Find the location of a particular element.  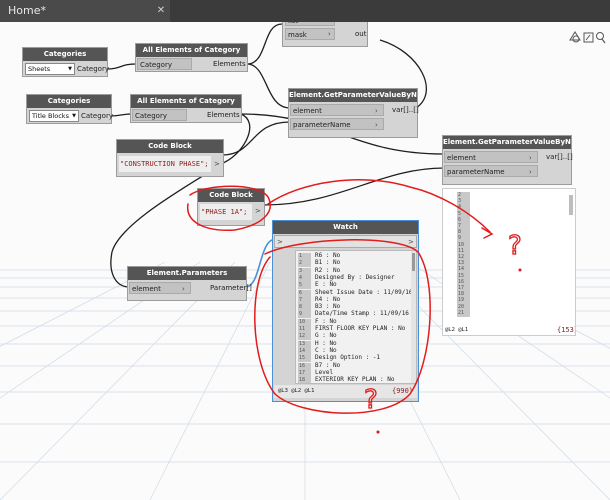

list-index: 21 is located at coordinates (463, 313).